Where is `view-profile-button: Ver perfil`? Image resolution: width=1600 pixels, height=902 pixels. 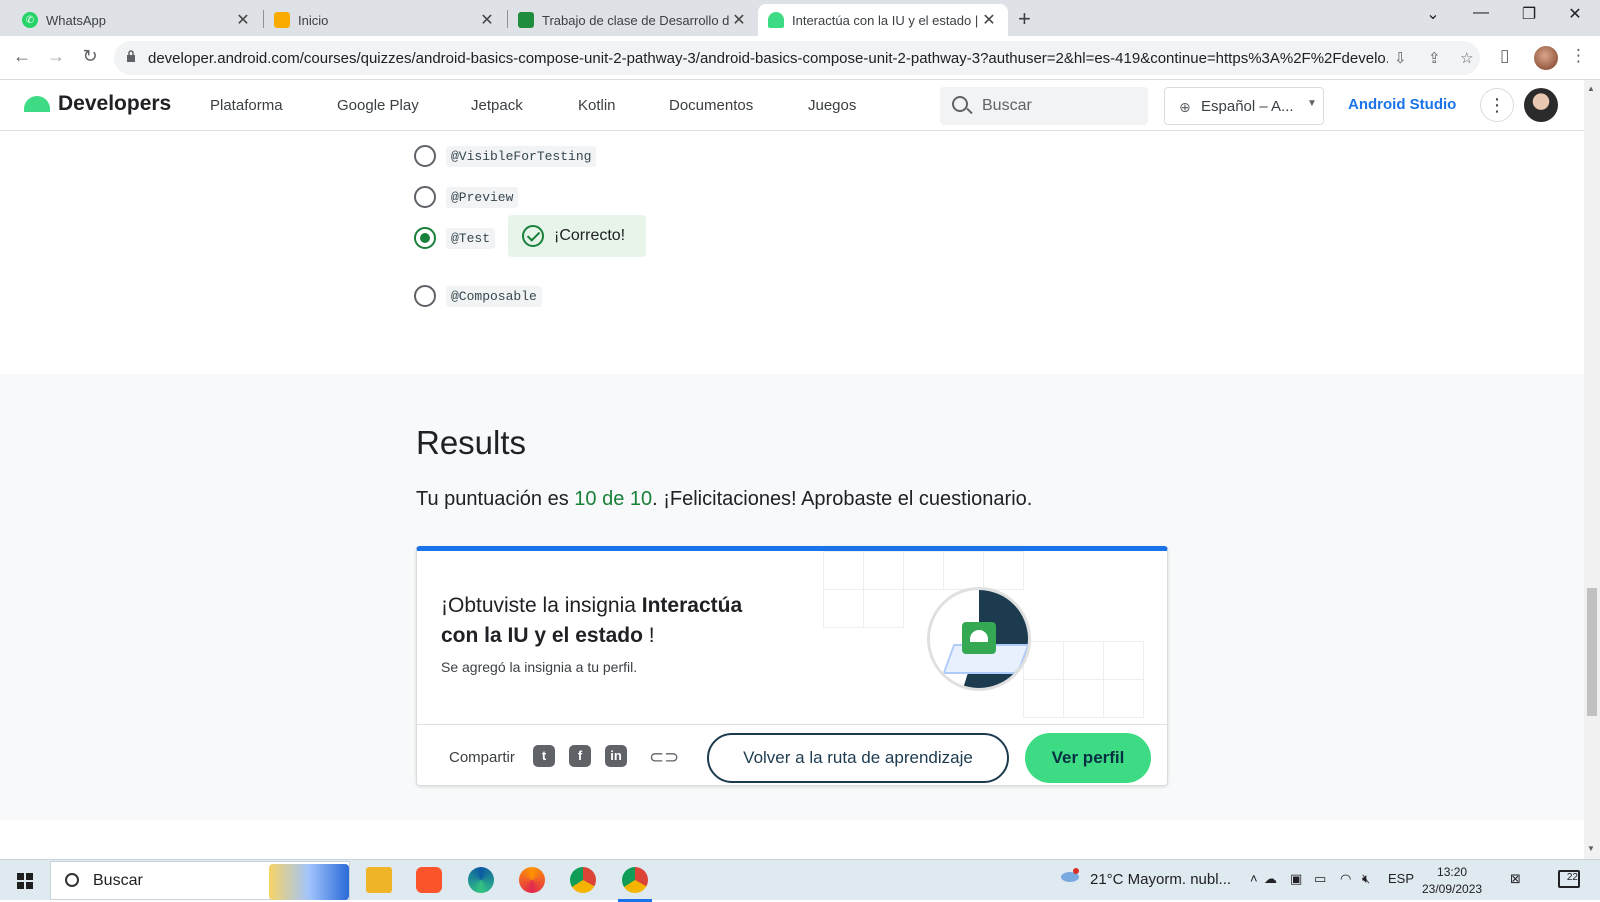 view-profile-button: Ver perfil is located at coordinates (1088, 758).